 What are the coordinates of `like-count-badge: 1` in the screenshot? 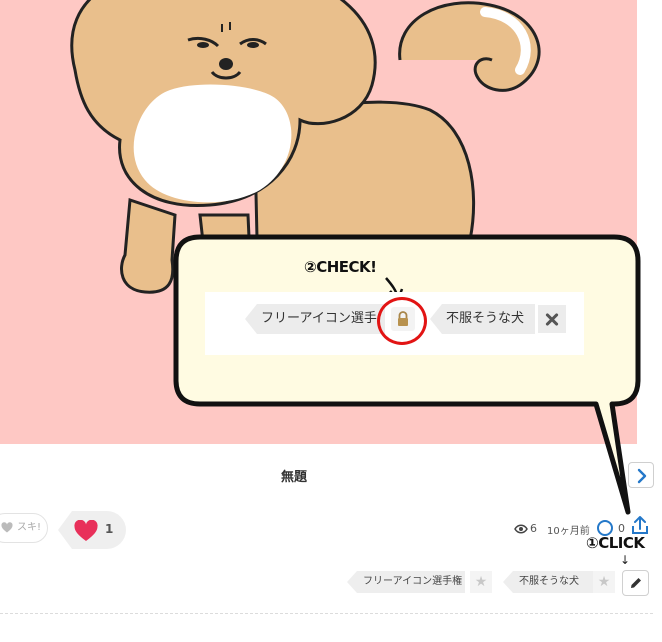 It's located at (92, 530).